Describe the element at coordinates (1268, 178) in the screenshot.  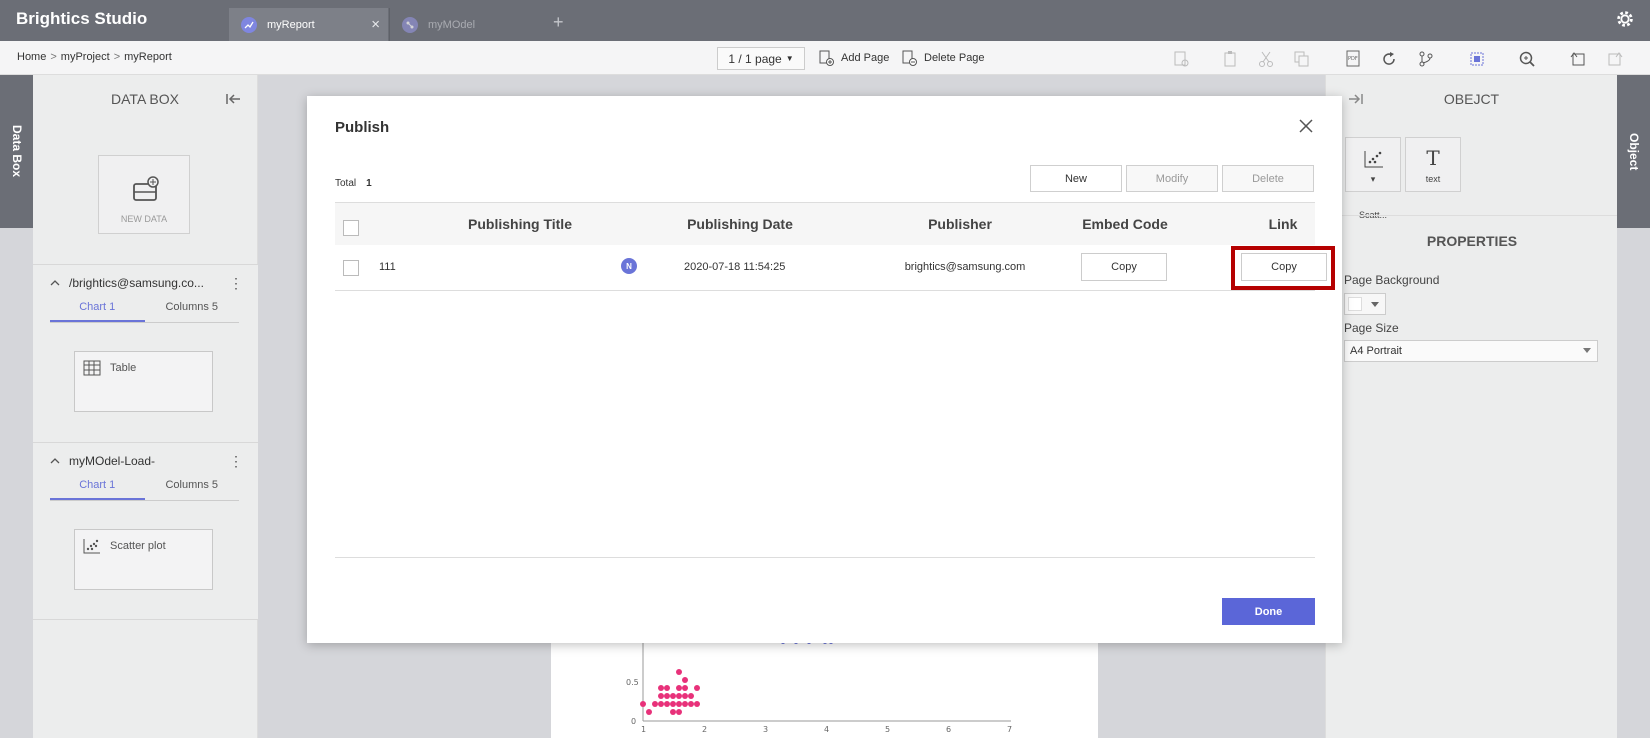
I see `delete-button: Delete` at that location.